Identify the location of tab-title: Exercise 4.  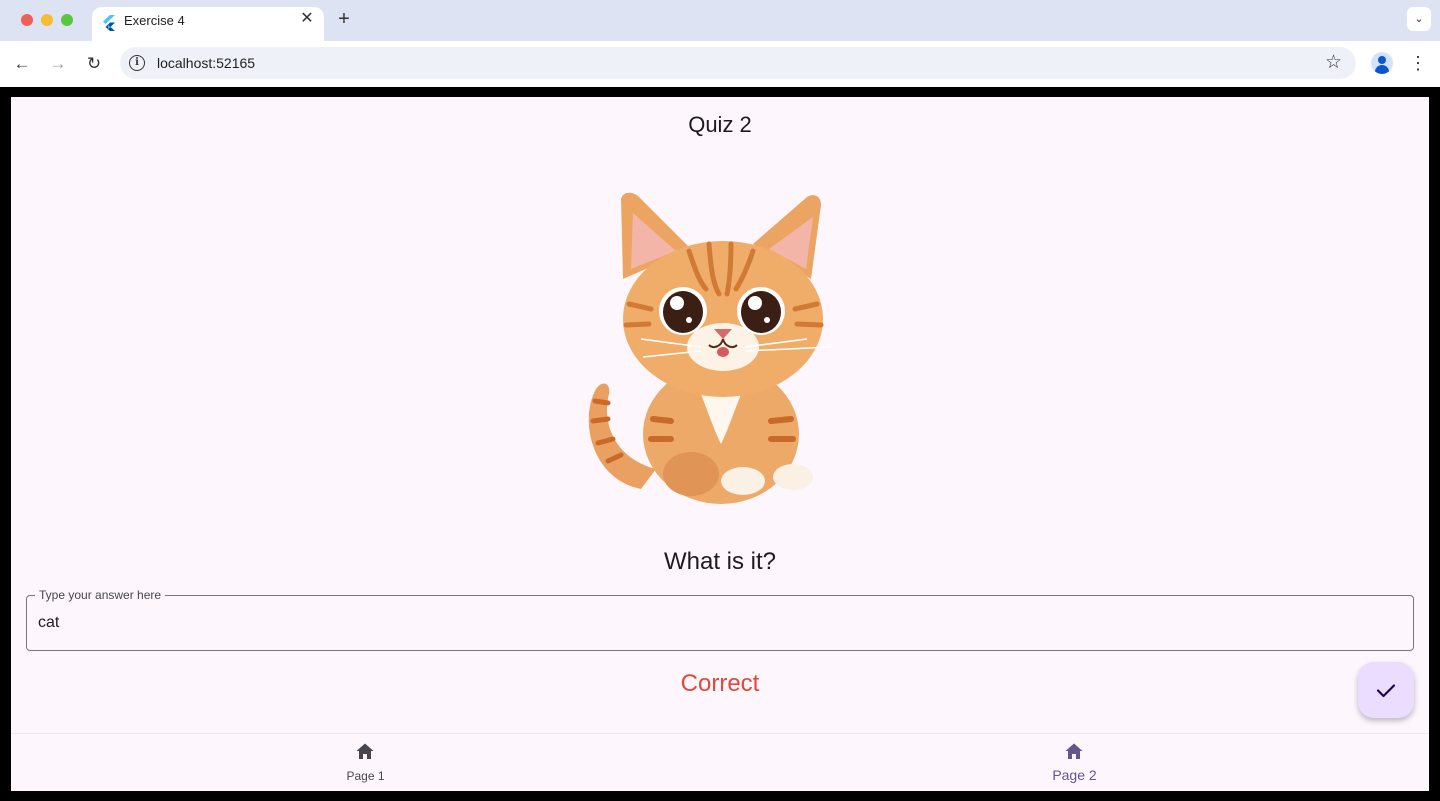
(154, 20).